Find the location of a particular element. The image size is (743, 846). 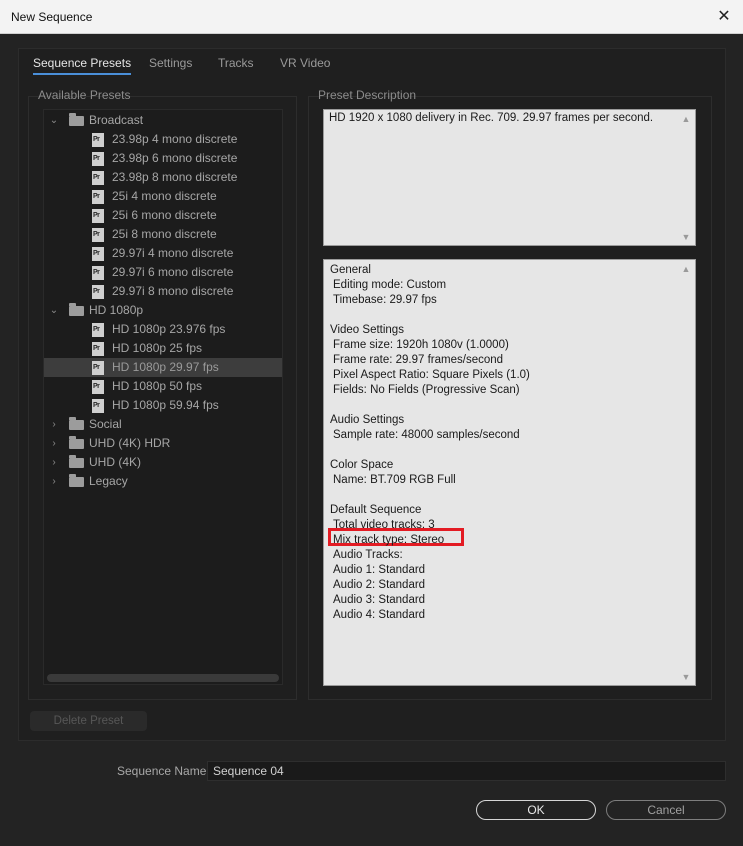

ok-button: OK is located at coordinates (536, 810).